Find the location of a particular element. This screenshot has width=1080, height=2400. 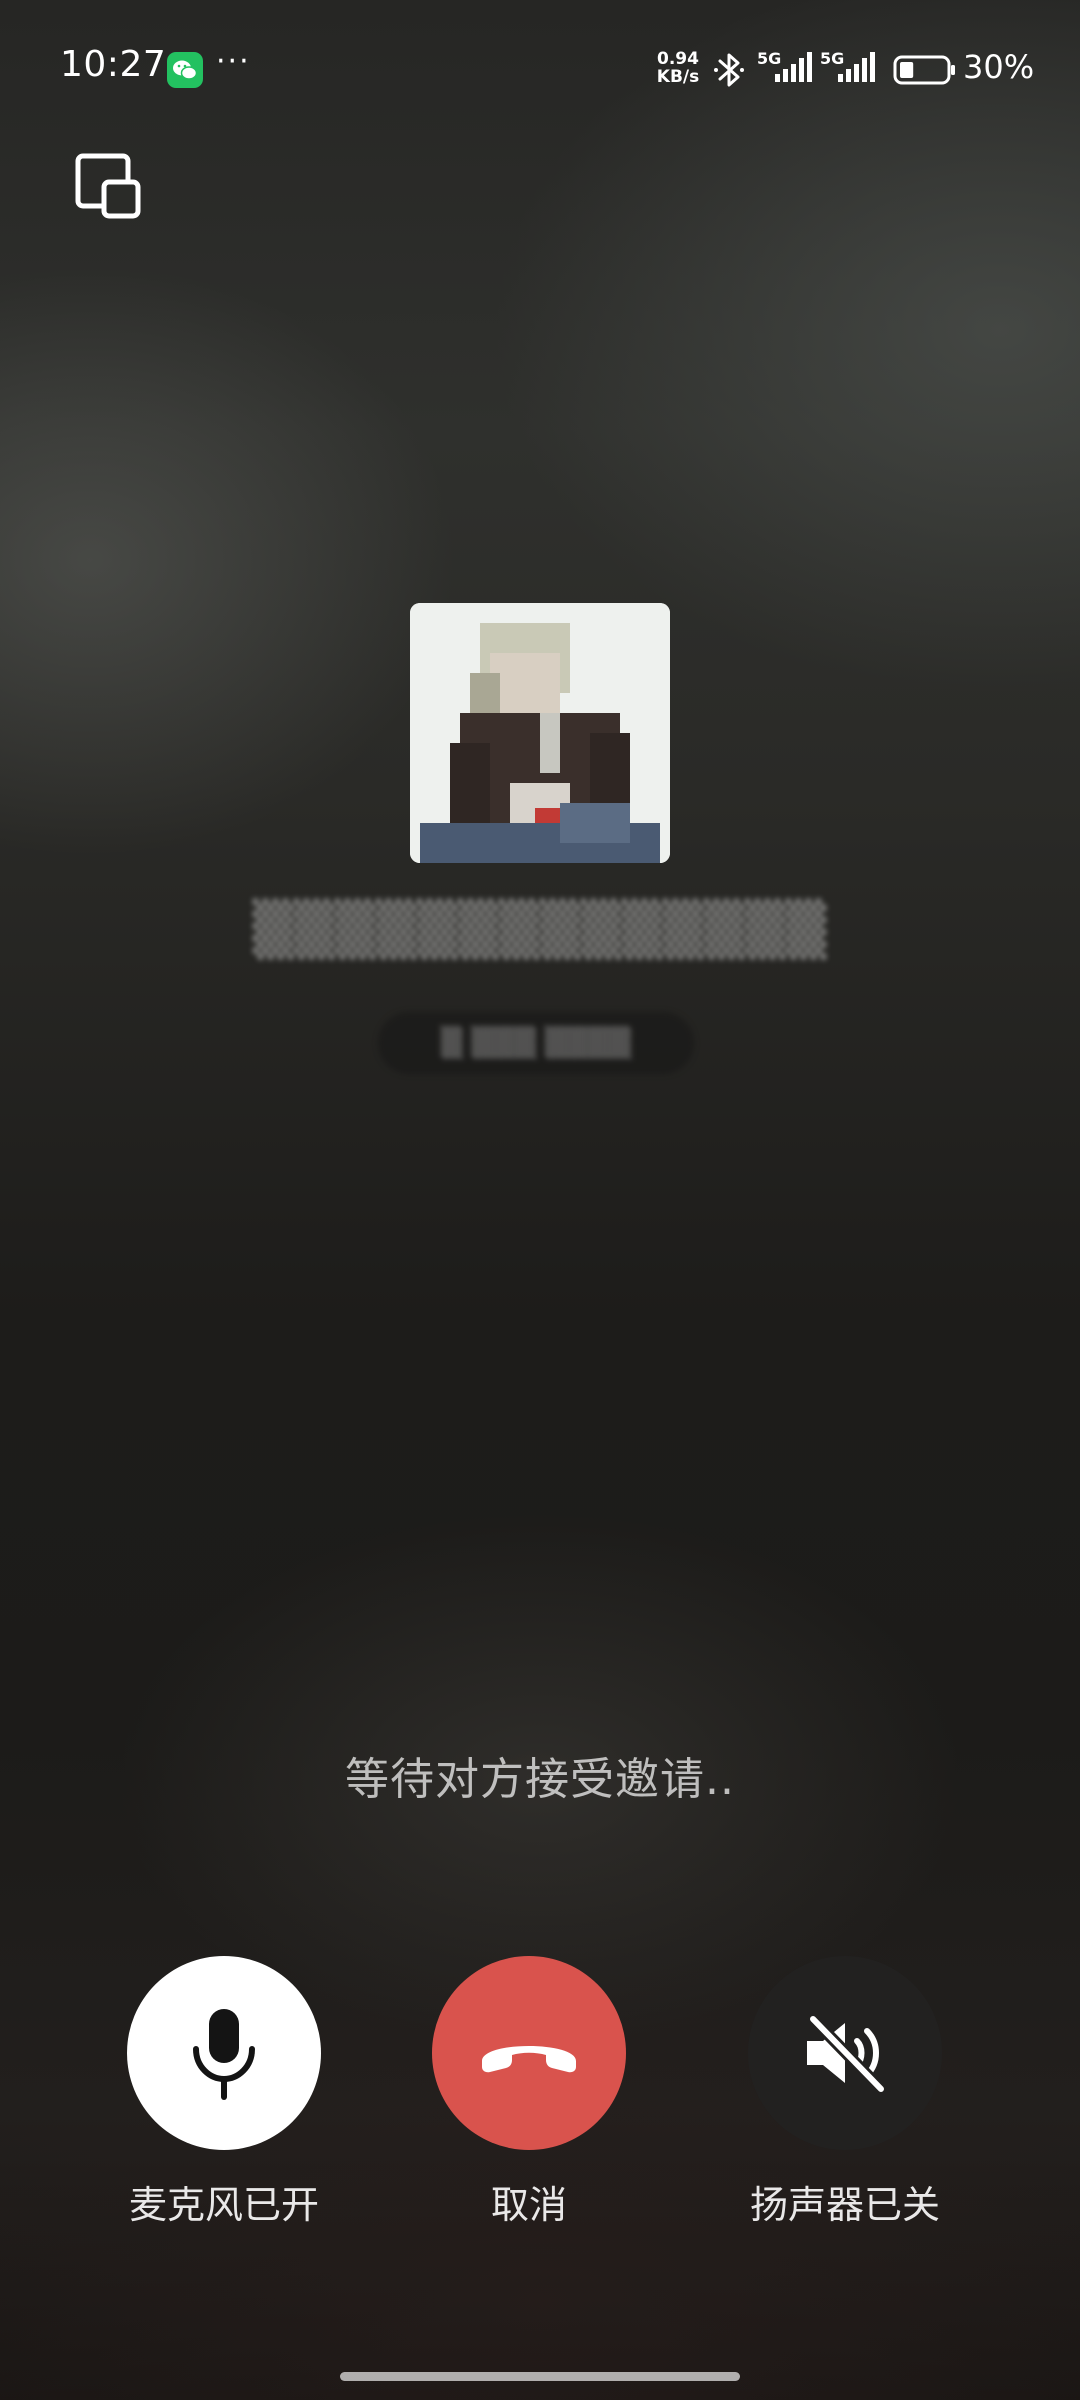

network-speed: 0.94 KB/s is located at coordinates (678, 68).